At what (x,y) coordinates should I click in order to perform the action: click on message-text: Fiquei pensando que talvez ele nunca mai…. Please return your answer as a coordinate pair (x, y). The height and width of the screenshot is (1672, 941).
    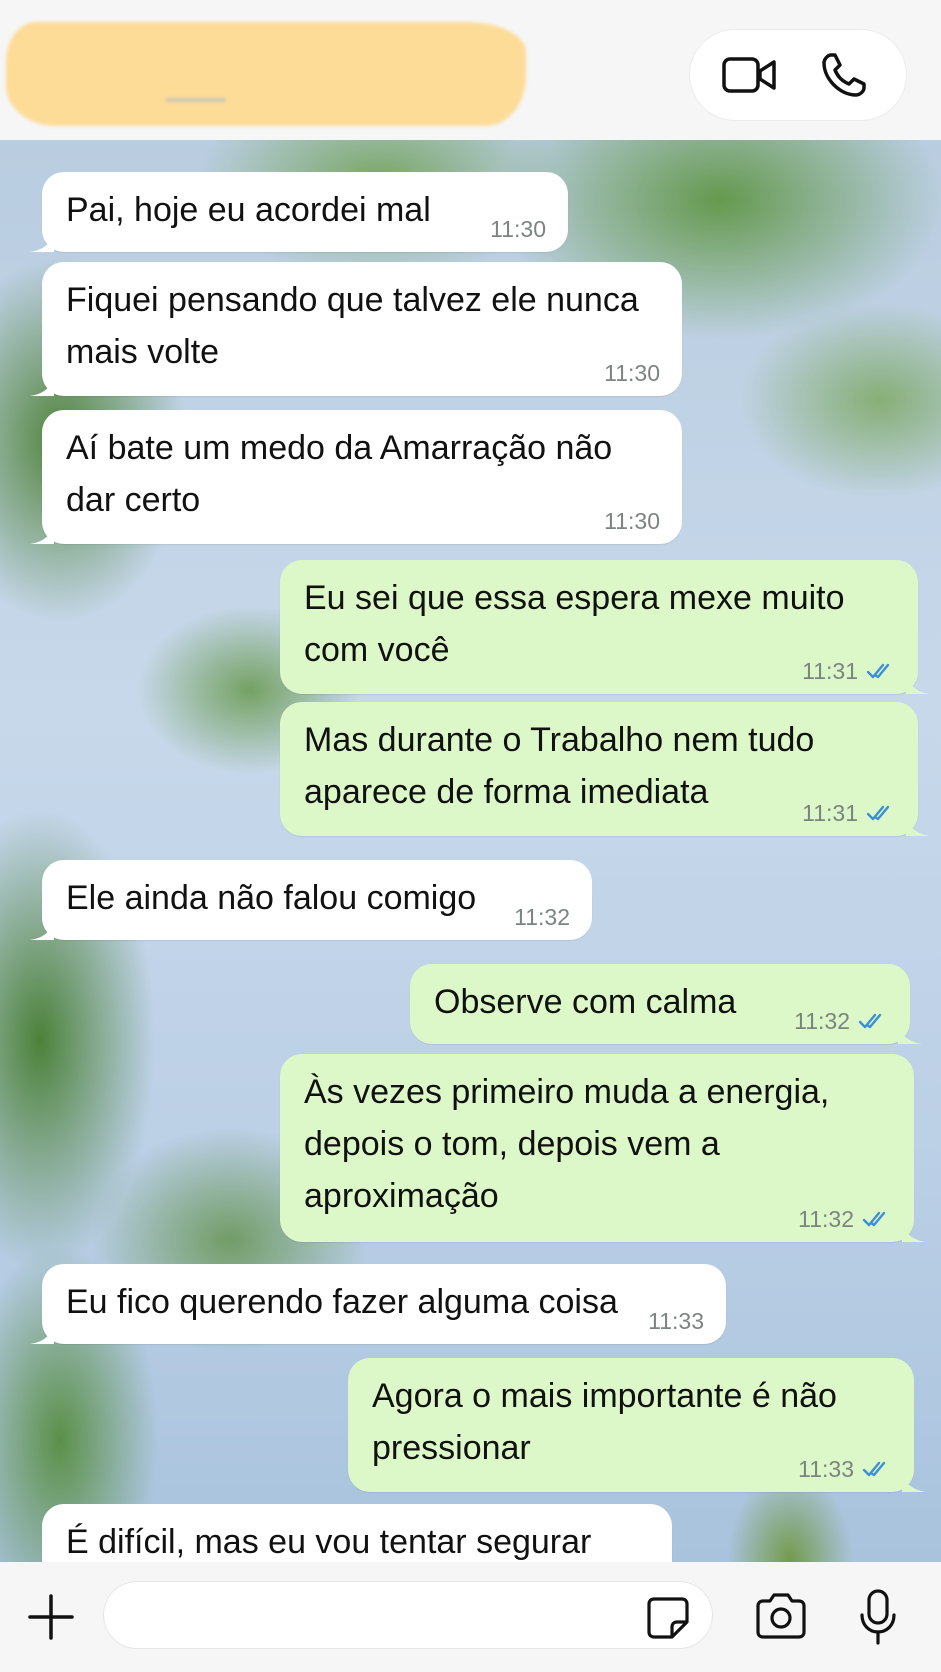
    Looking at the image, I should click on (352, 326).